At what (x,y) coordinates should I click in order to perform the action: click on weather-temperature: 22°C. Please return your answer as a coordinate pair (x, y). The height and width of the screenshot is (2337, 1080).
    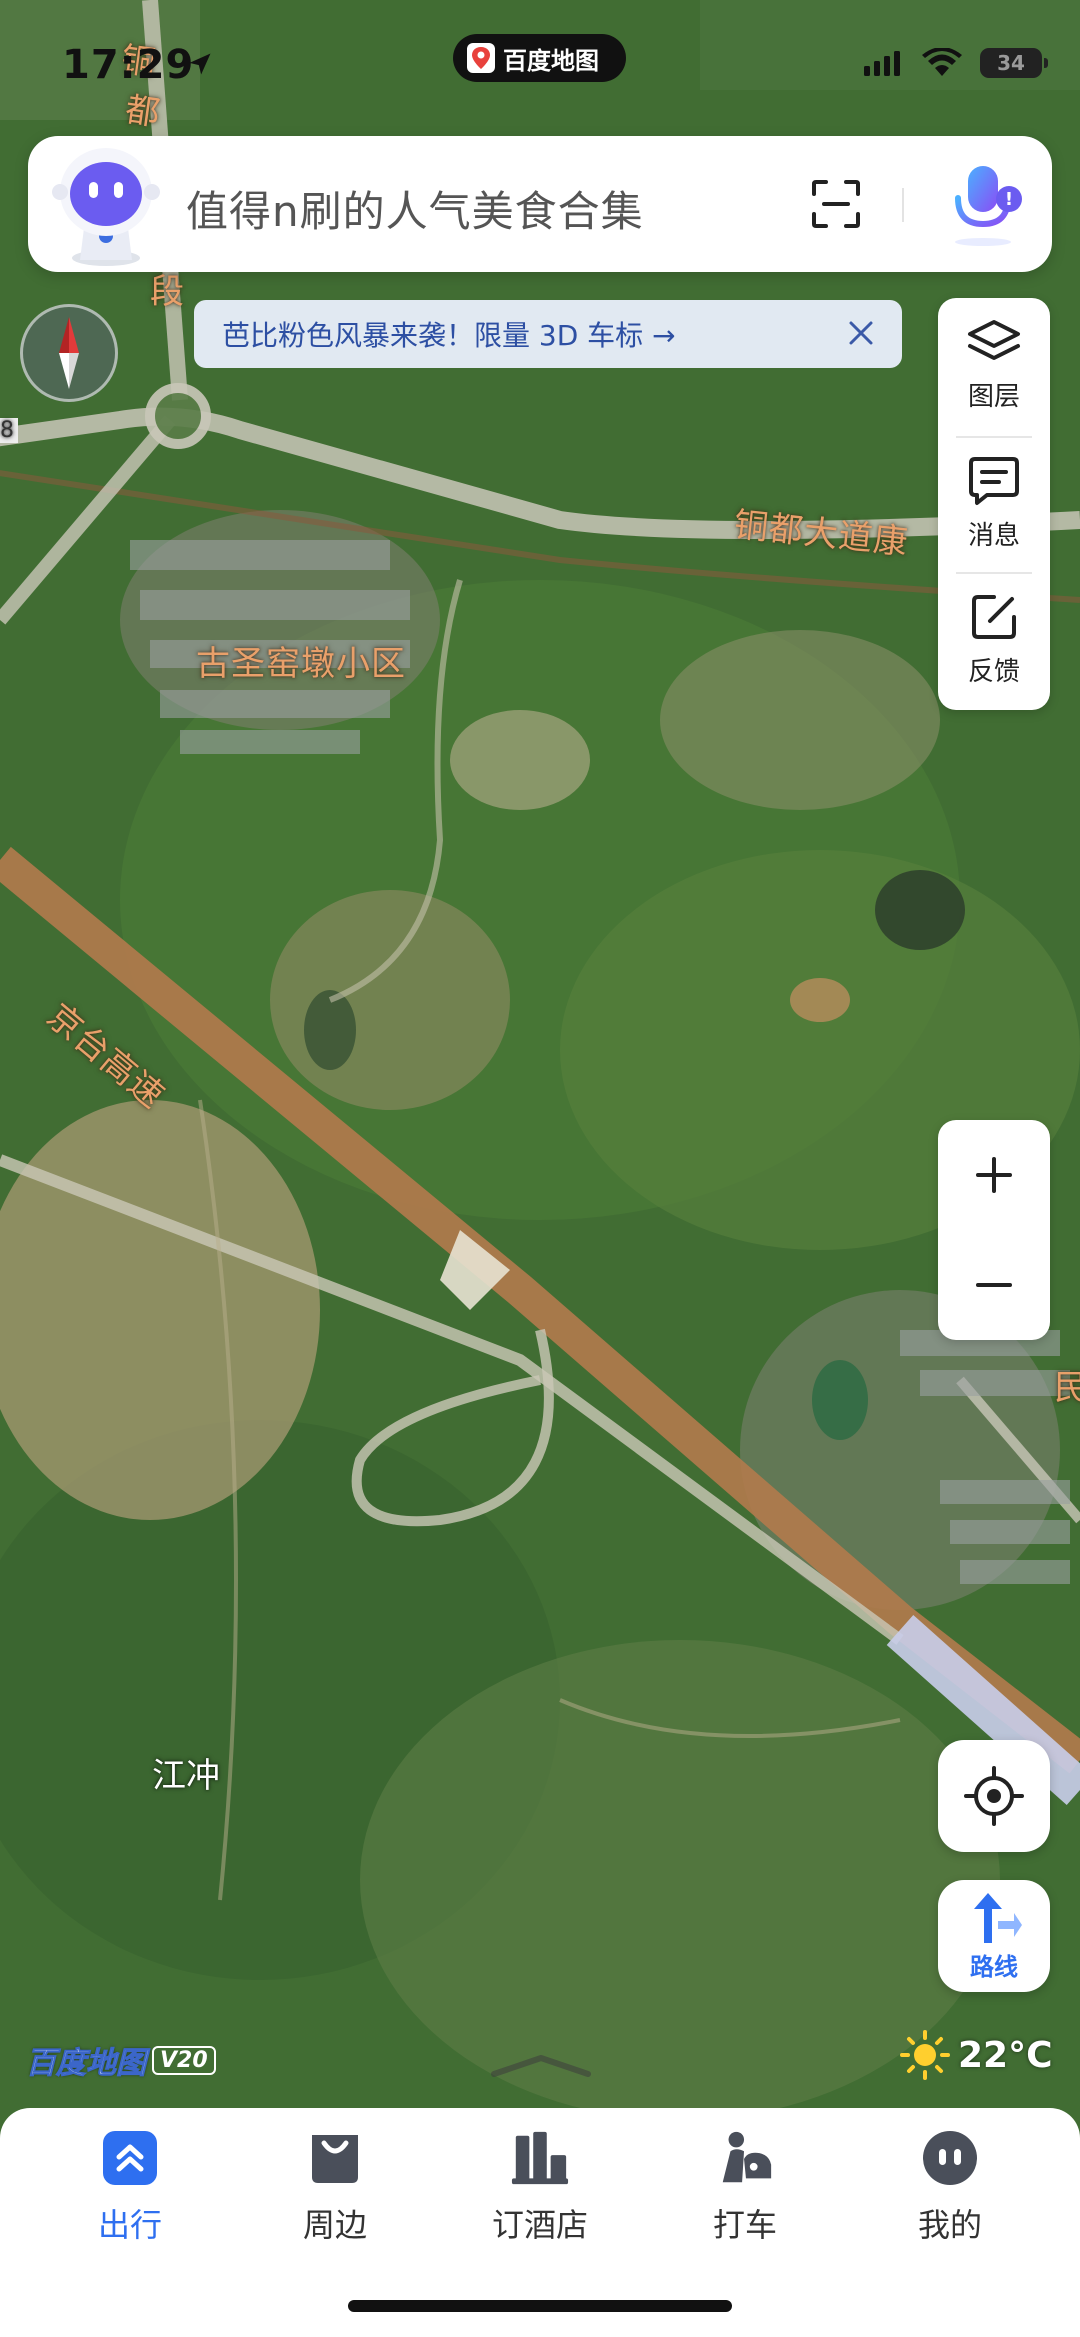
    Looking at the image, I should click on (1005, 2055).